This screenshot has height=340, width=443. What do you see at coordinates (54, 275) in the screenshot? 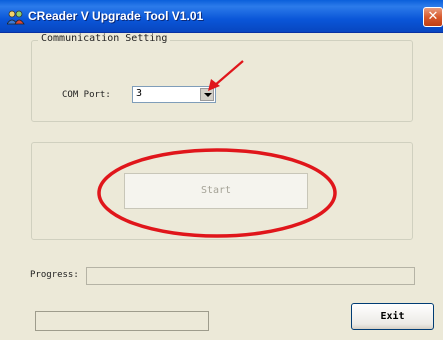
I see `progress-label: Progress:` at bounding box center [54, 275].